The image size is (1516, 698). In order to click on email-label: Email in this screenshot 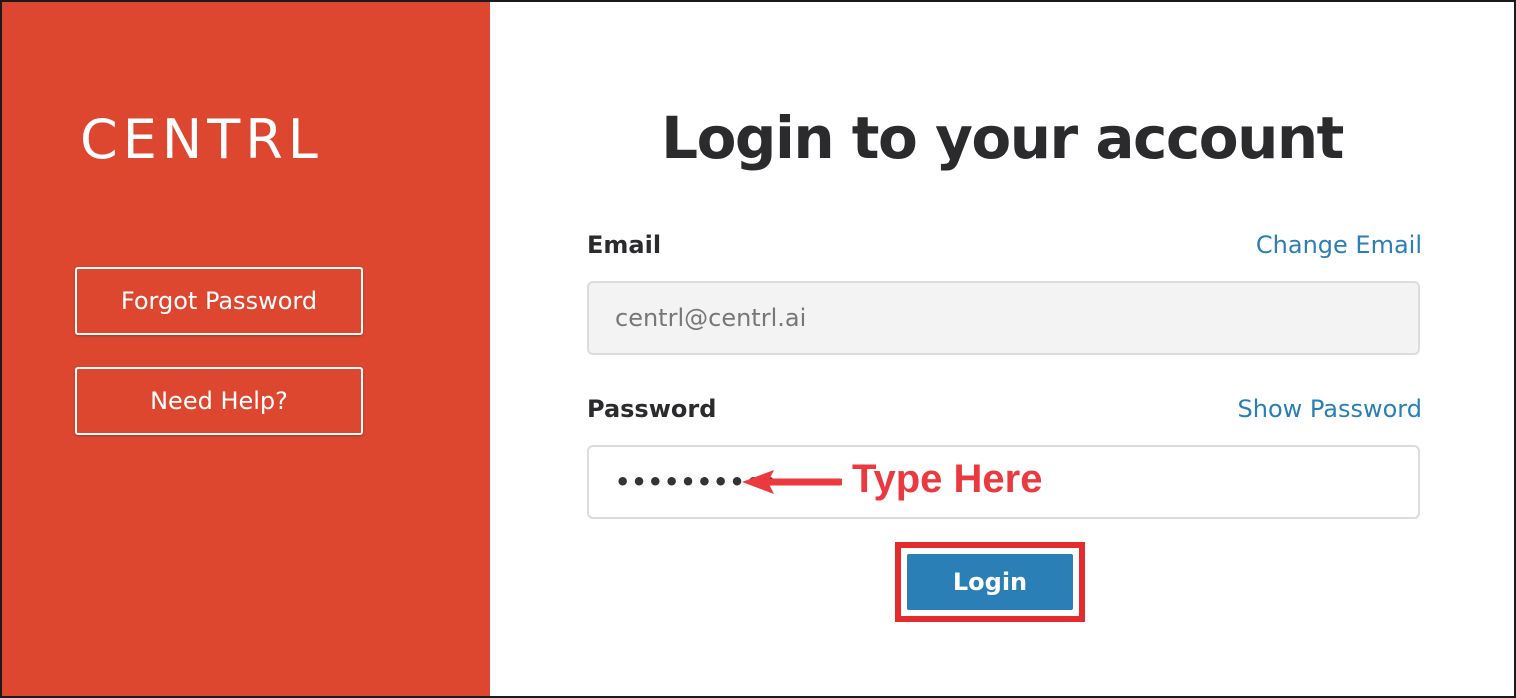, I will do `click(624, 245)`.